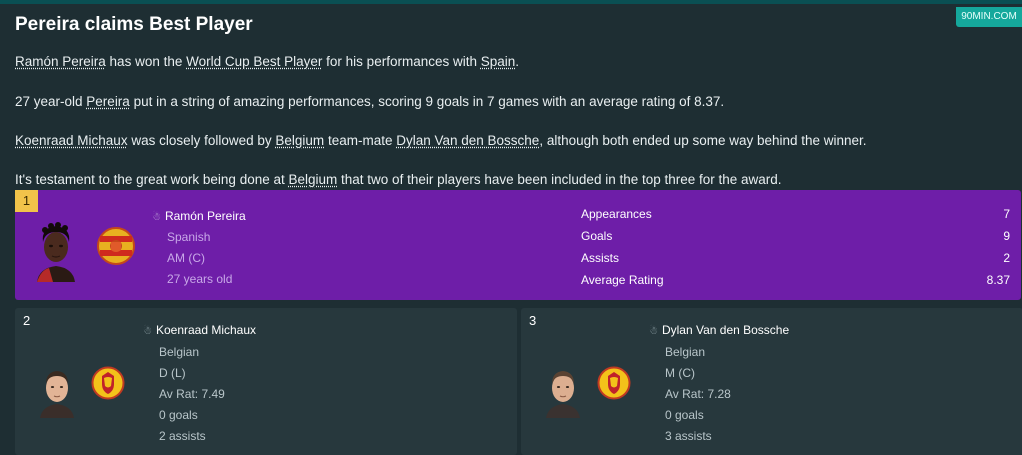 This screenshot has width=1022, height=455. I want to click on runner-position: D (L), so click(172, 373).